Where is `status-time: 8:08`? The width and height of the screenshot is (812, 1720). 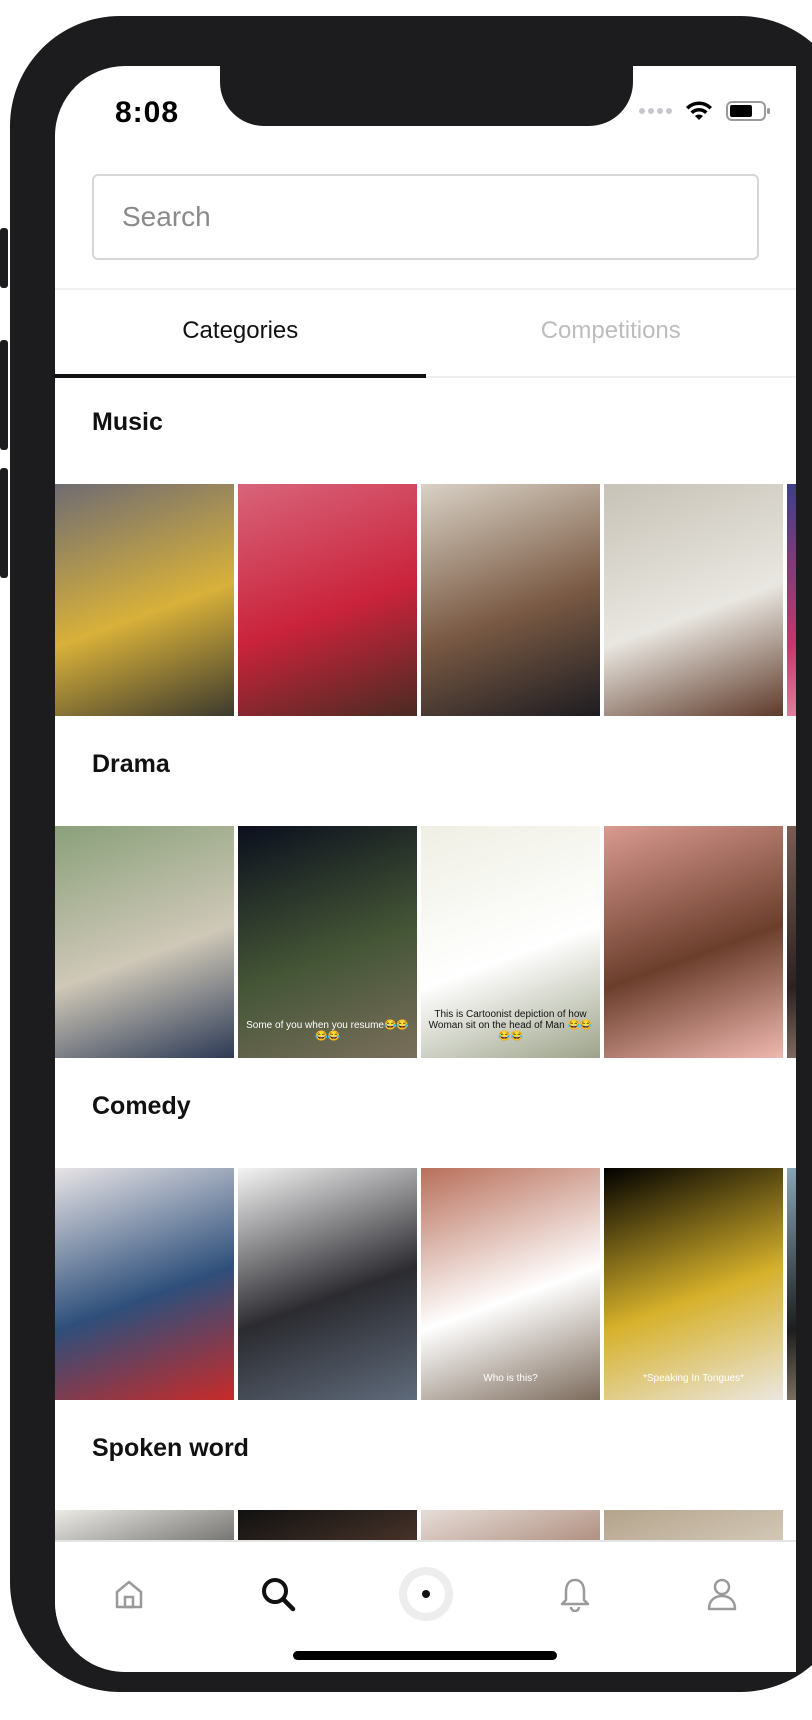 status-time: 8:08 is located at coordinates (147, 112).